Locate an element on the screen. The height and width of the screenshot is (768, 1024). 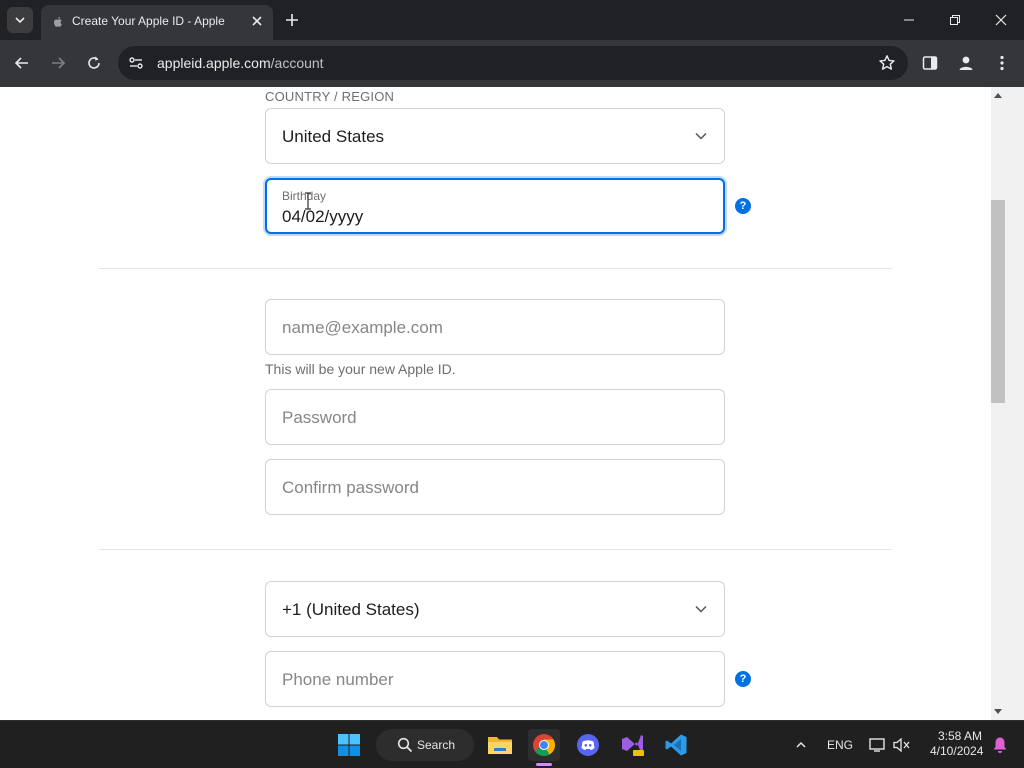
browser-toolbar: appleid.apple.com/account is located at coordinates (512, 63).